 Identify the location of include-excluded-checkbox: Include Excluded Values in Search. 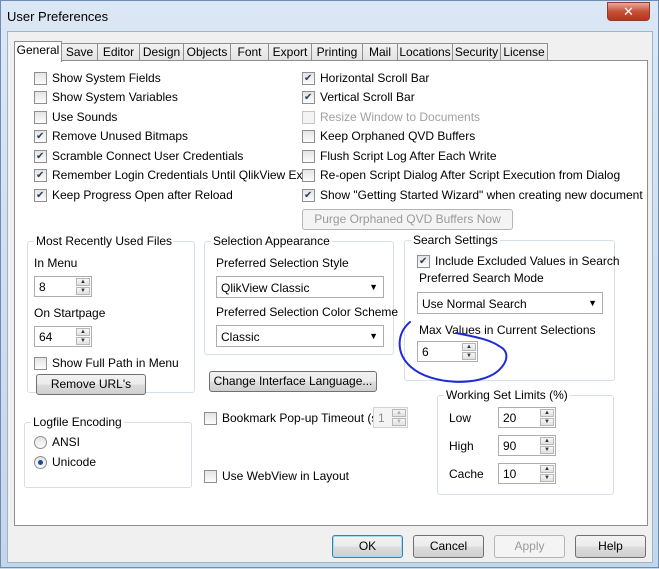
(518, 261).